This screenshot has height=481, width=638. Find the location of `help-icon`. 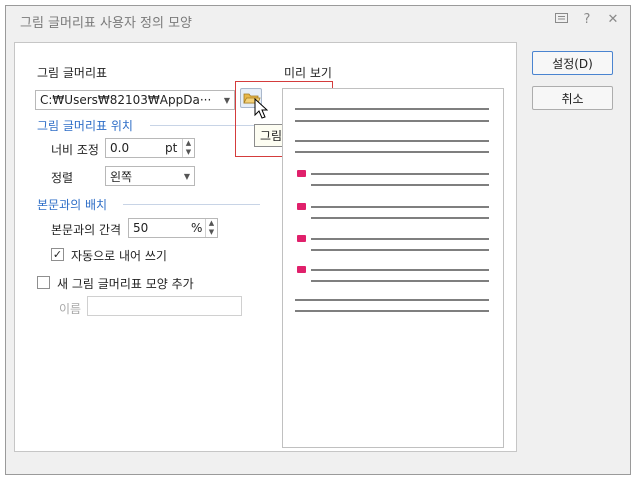

help-icon is located at coordinates (561, 19).